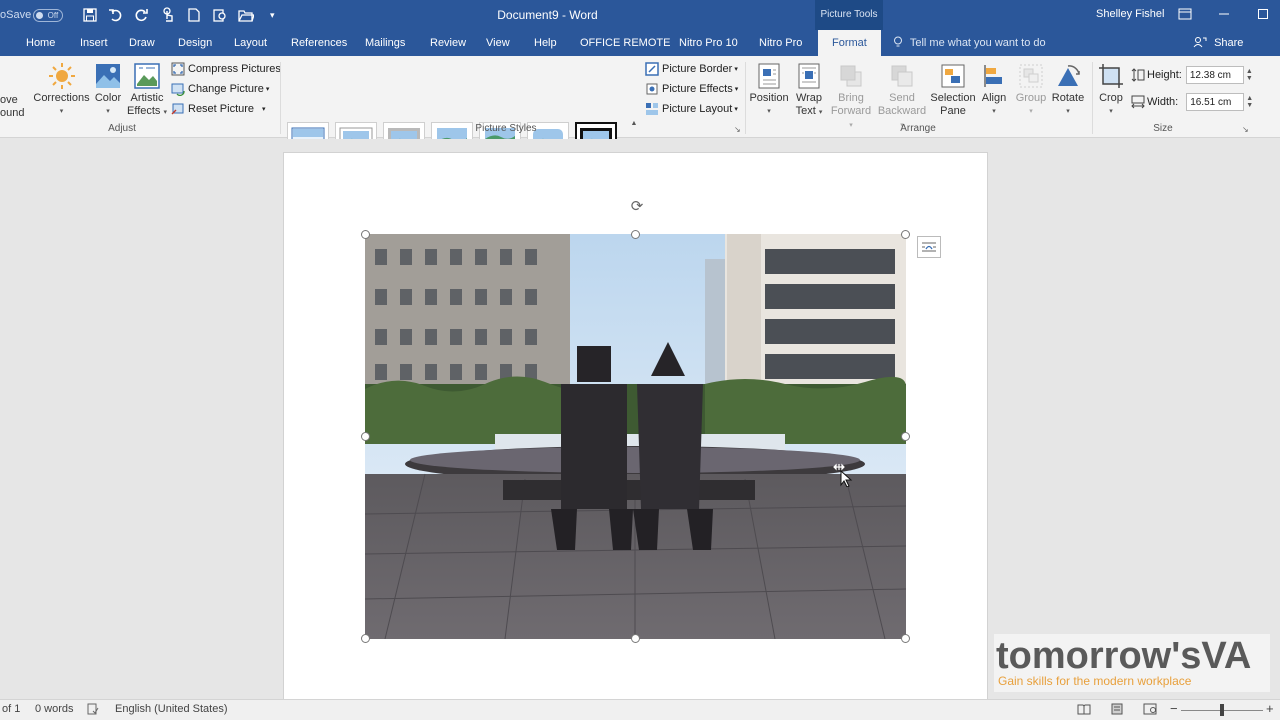  I want to click on corrections-label: Corrections, so click(61, 98).